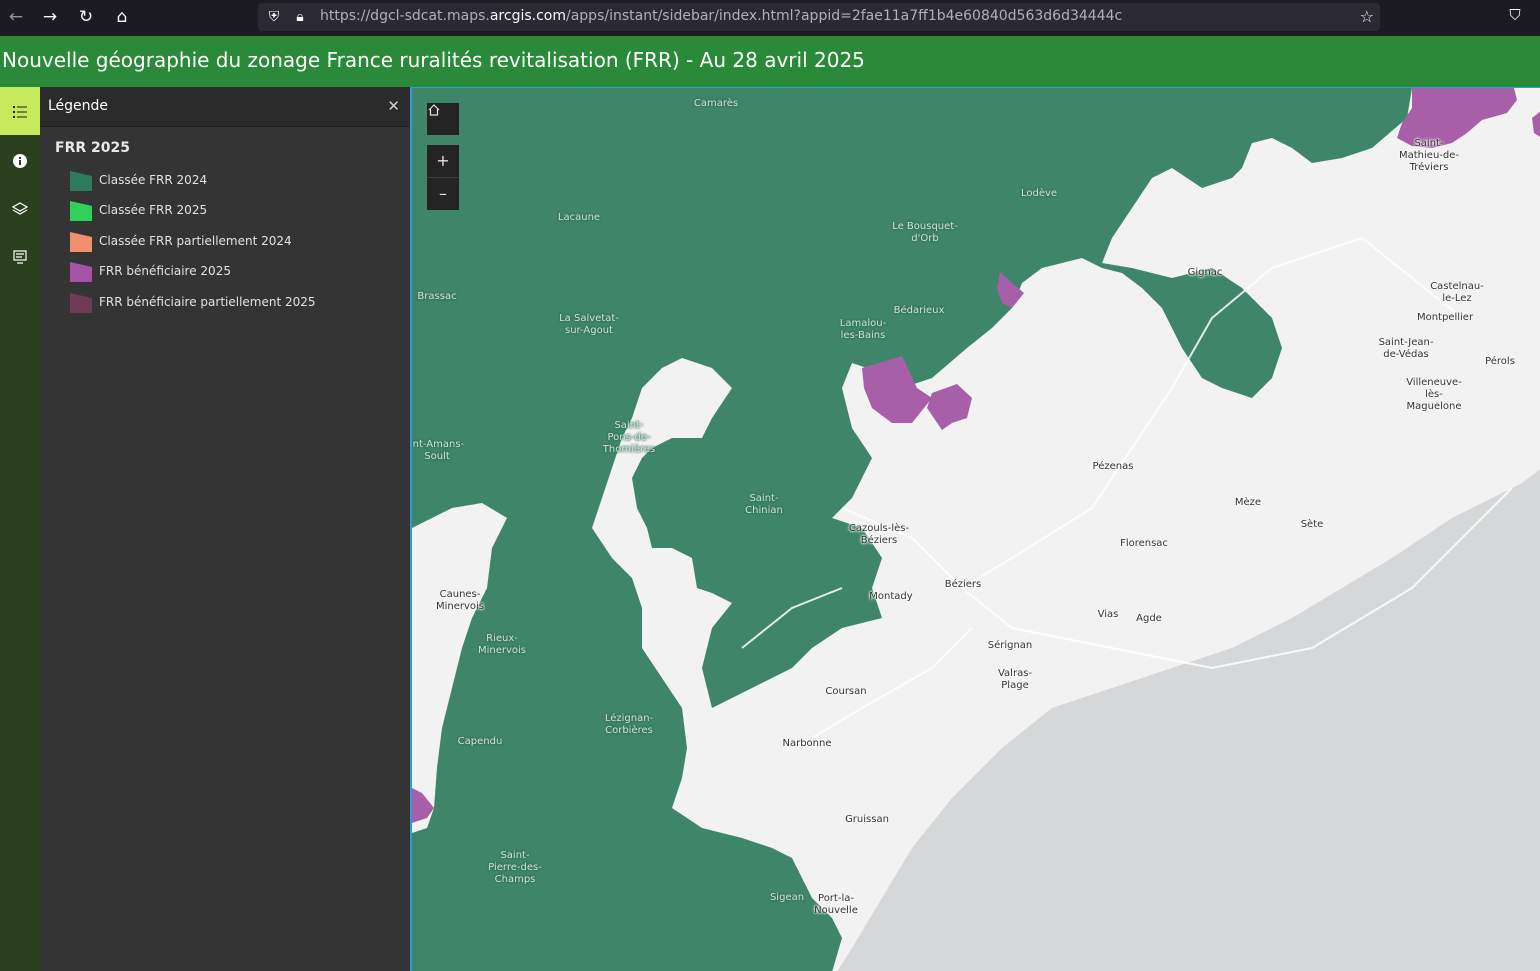 Image resolution: width=1540 pixels, height=971 pixels. Describe the element at coordinates (153, 180) in the screenshot. I see `legend-item-label: Classée FRR 2024` at that location.